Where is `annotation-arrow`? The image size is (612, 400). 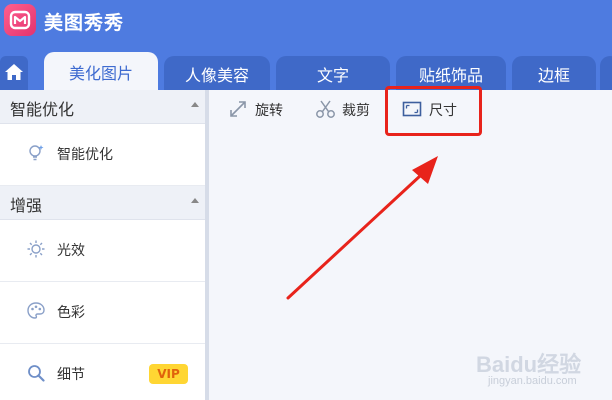
annotation-arrow is located at coordinates (362, 228).